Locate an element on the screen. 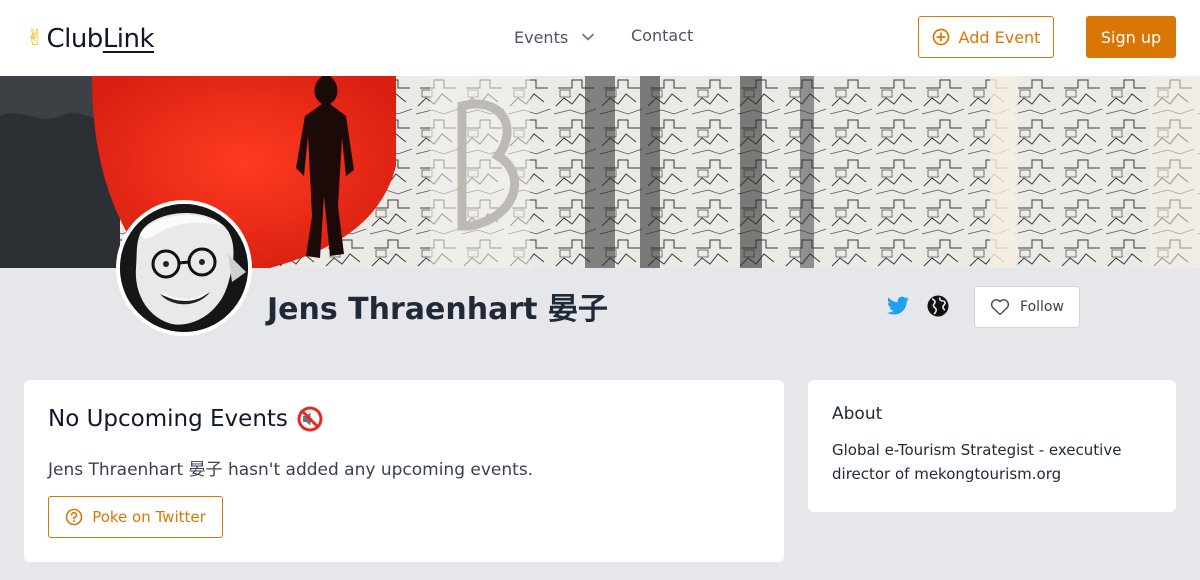 This screenshot has width=1200, height=580. logo-text-club: Club is located at coordinates (74, 39).